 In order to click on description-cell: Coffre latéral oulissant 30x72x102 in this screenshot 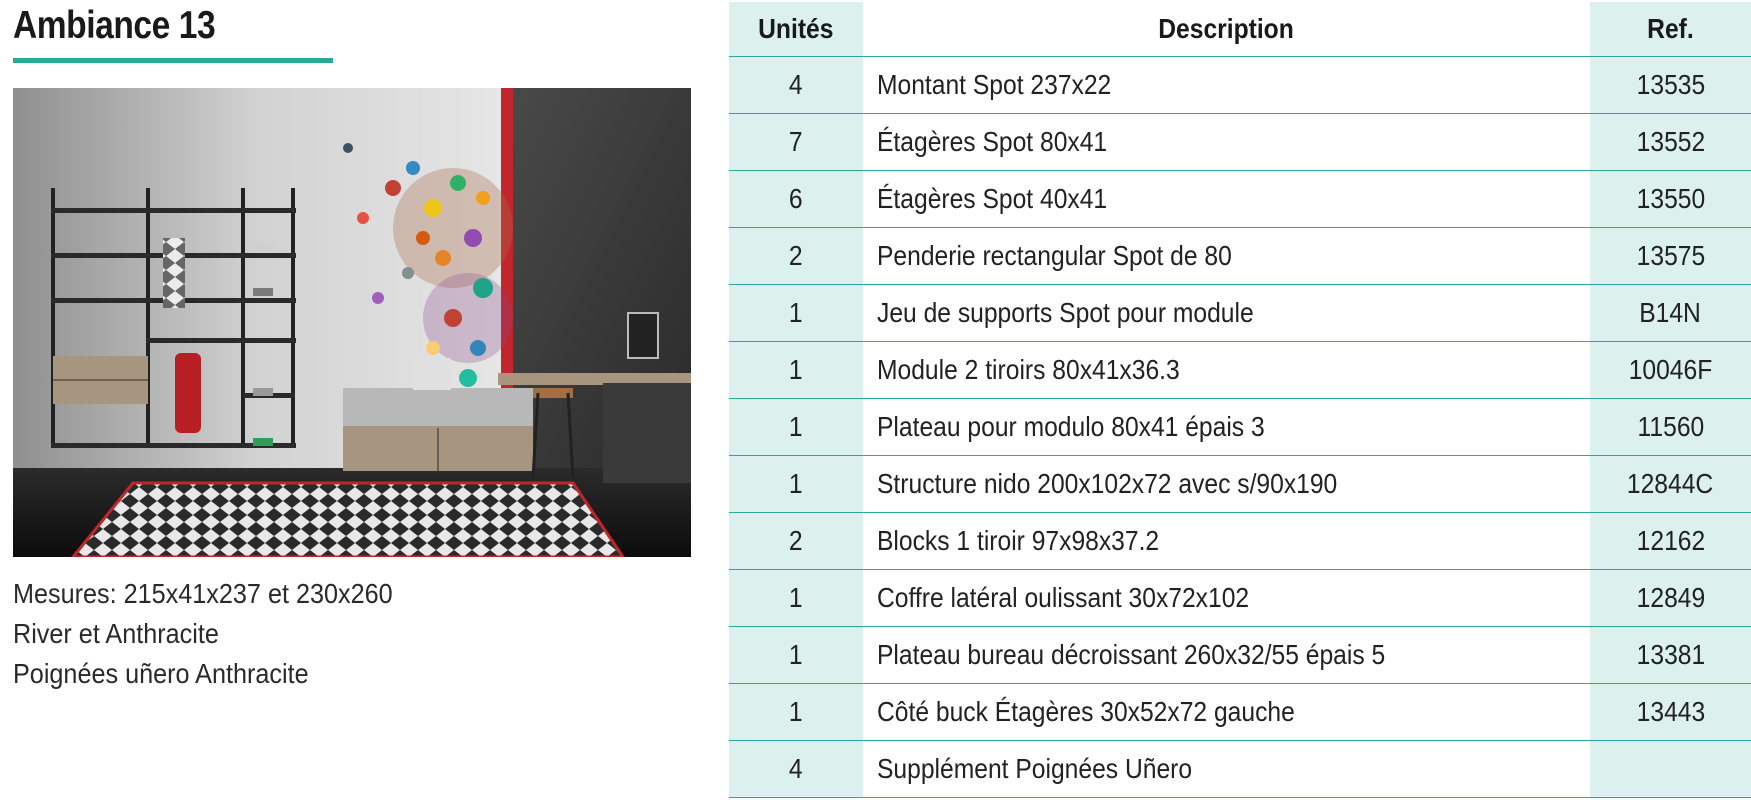, I will do `click(1226, 598)`.